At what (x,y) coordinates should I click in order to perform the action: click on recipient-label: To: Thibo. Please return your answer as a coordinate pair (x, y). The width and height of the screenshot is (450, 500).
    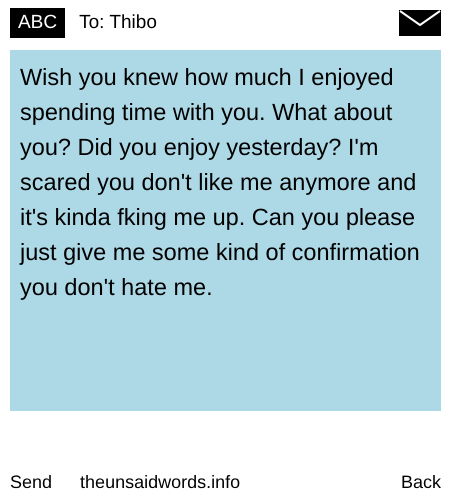
    Looking at the image, I should click on (118, 23).